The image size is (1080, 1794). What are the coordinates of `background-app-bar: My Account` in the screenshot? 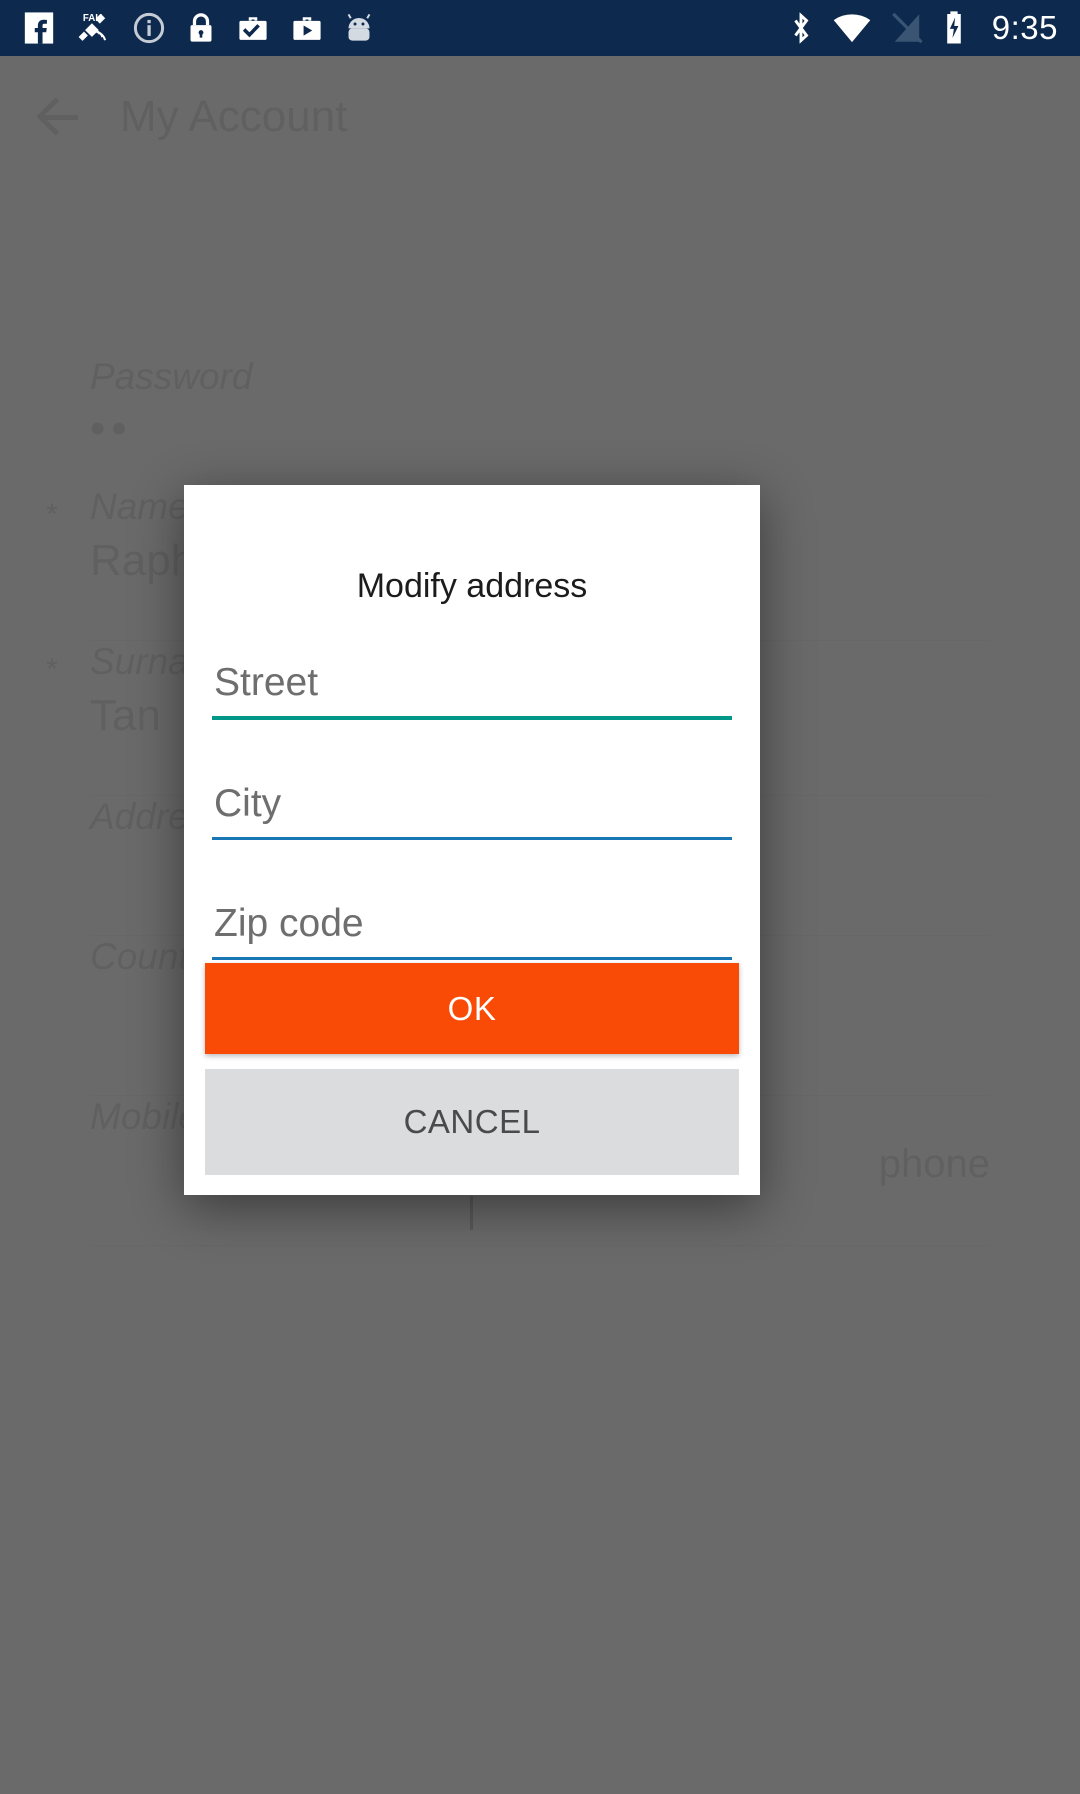 It's located at (540, 117).